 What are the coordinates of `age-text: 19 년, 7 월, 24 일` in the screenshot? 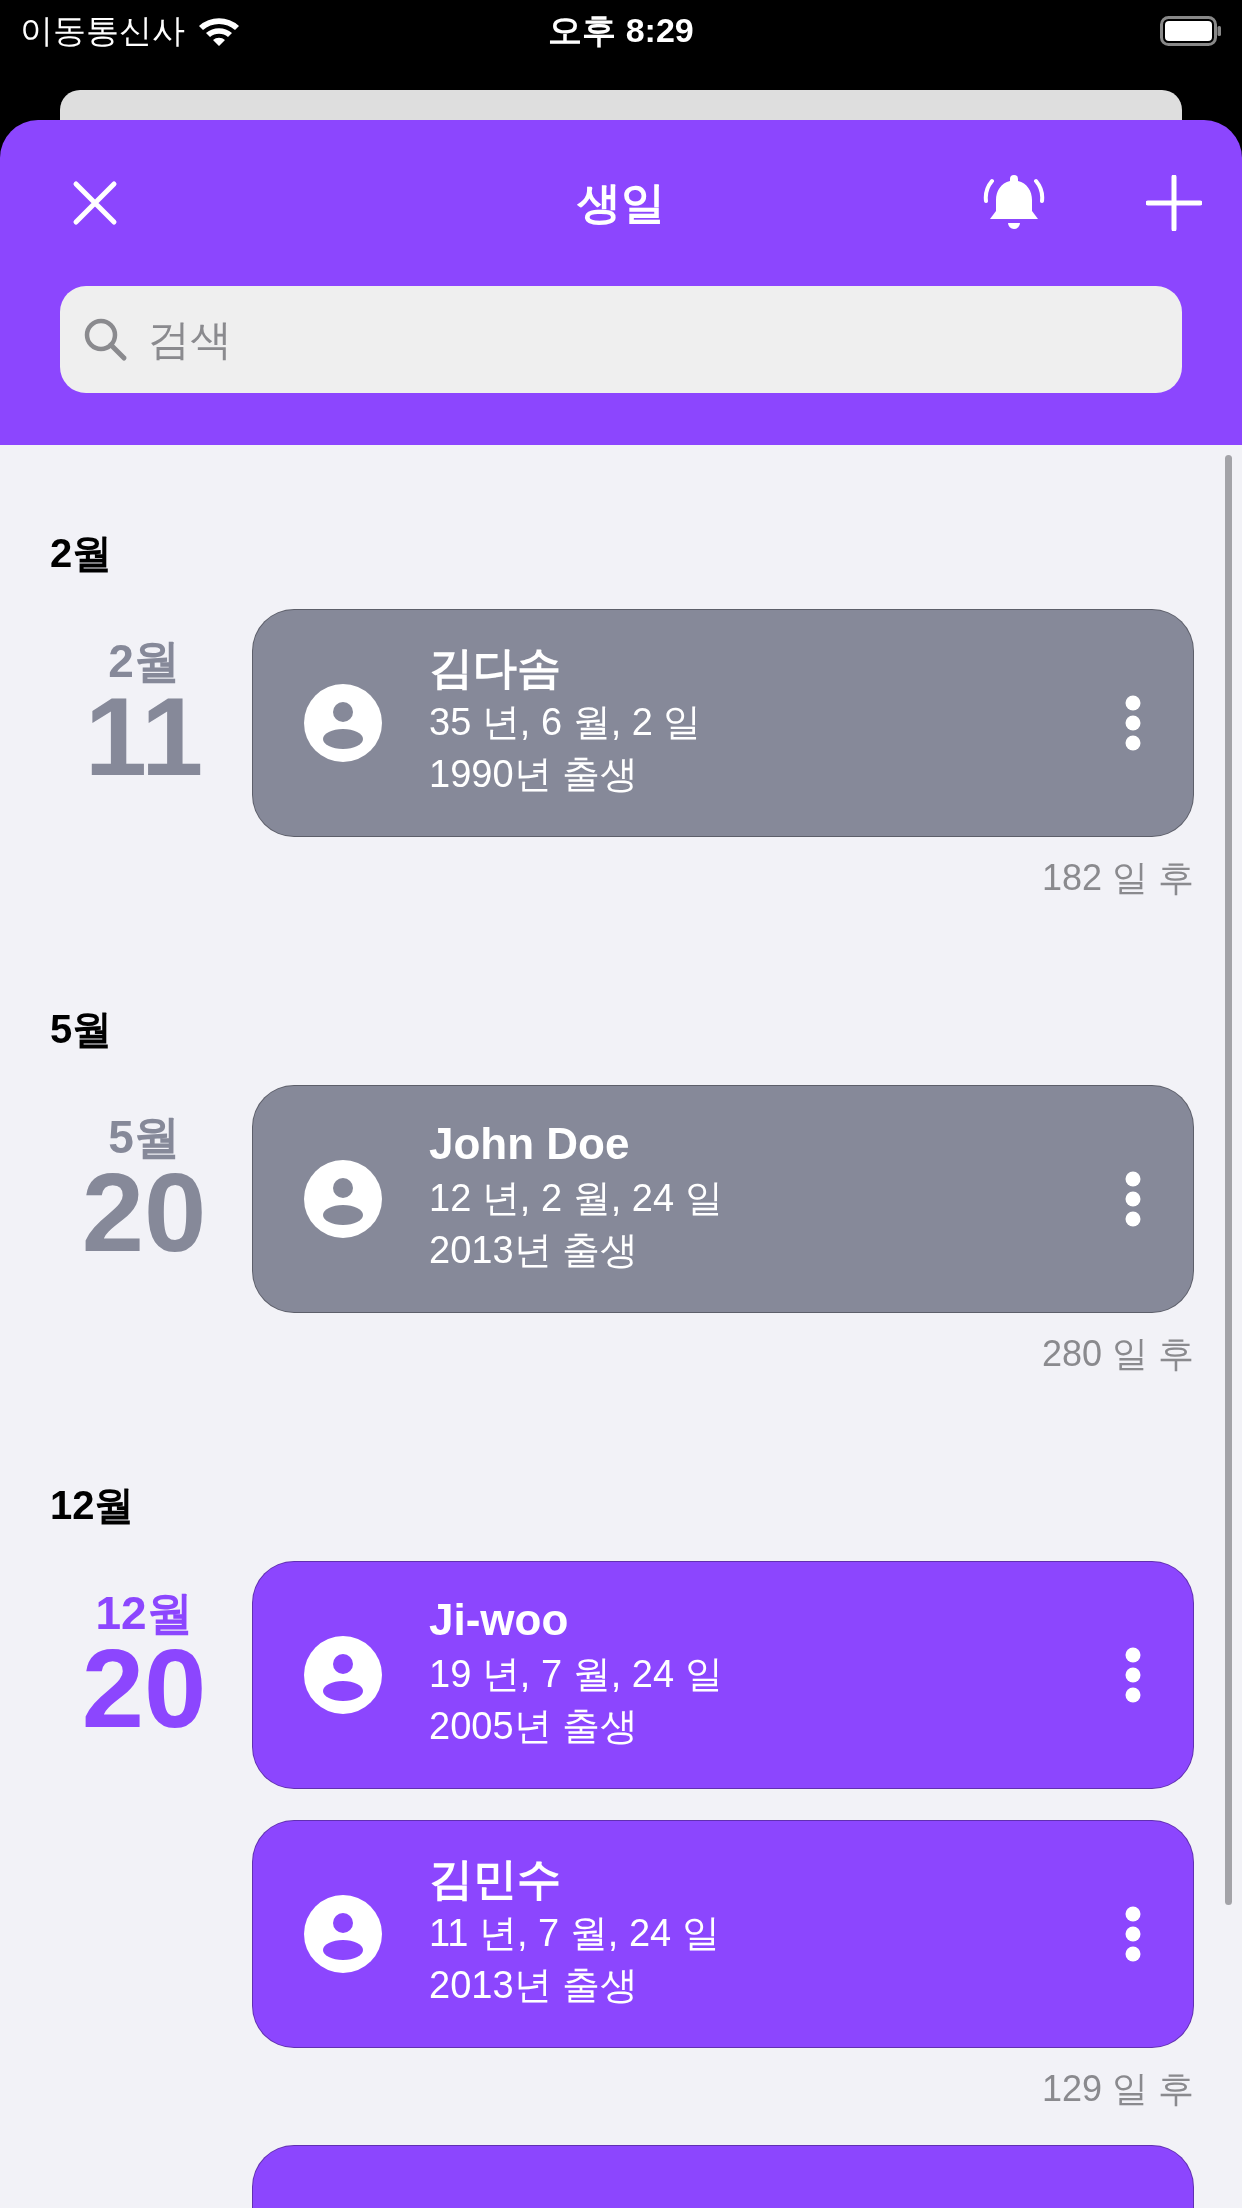 It's located at (576, 1674).